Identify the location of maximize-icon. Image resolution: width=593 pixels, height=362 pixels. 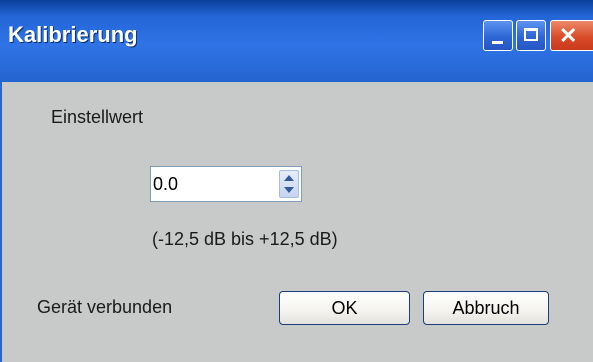
(531, 34).